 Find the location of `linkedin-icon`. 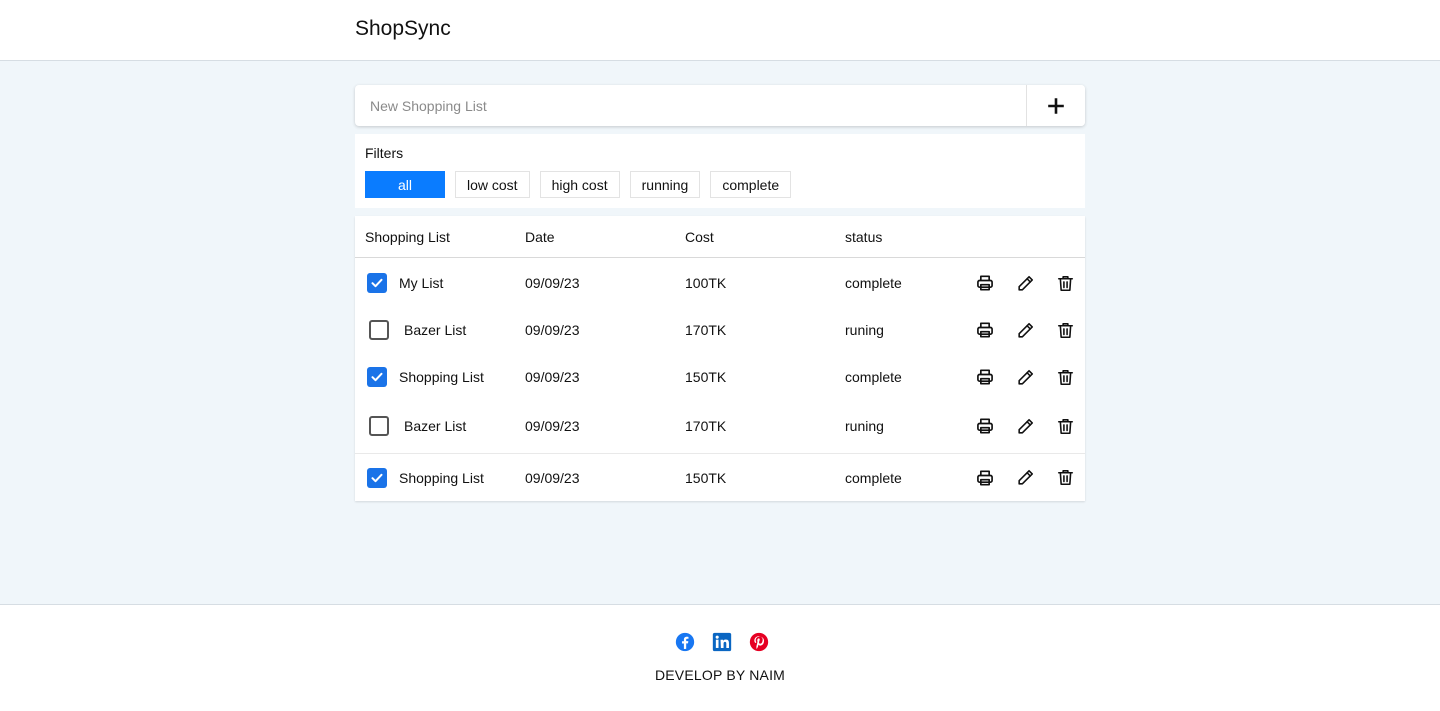

linkedin-icon is located at coordinates (722, 642).